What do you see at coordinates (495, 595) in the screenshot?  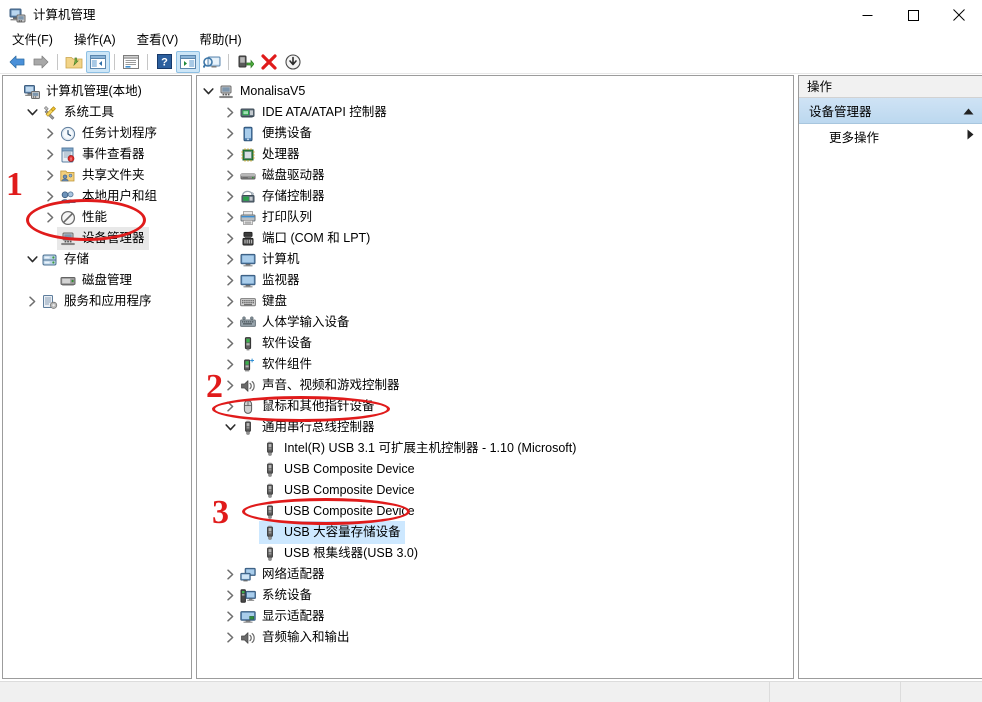 I see `tree-item: 系统设备` at bounding box center [495, 595].